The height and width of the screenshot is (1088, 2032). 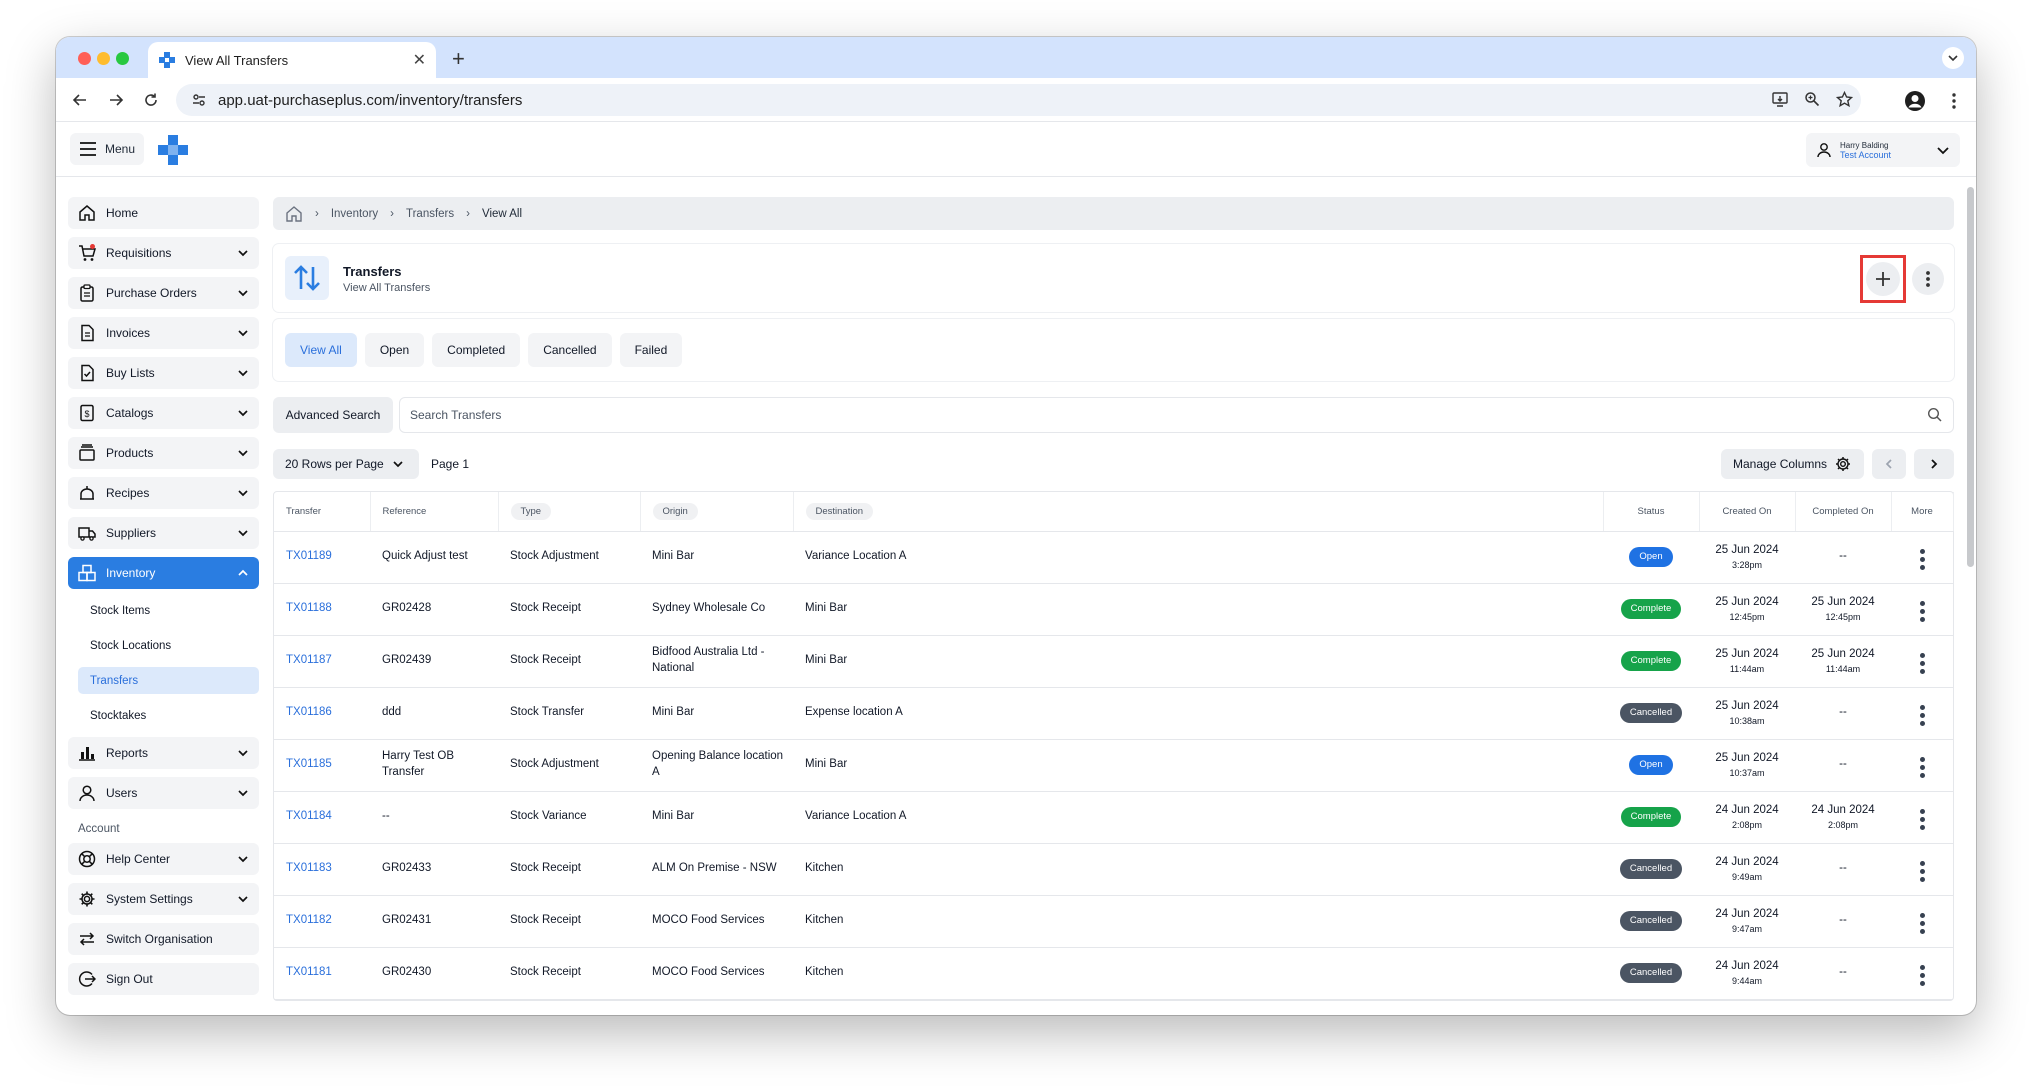 I want to click on rows-per-page-select: 20 Rows per Page, so click(x=346, y=464).